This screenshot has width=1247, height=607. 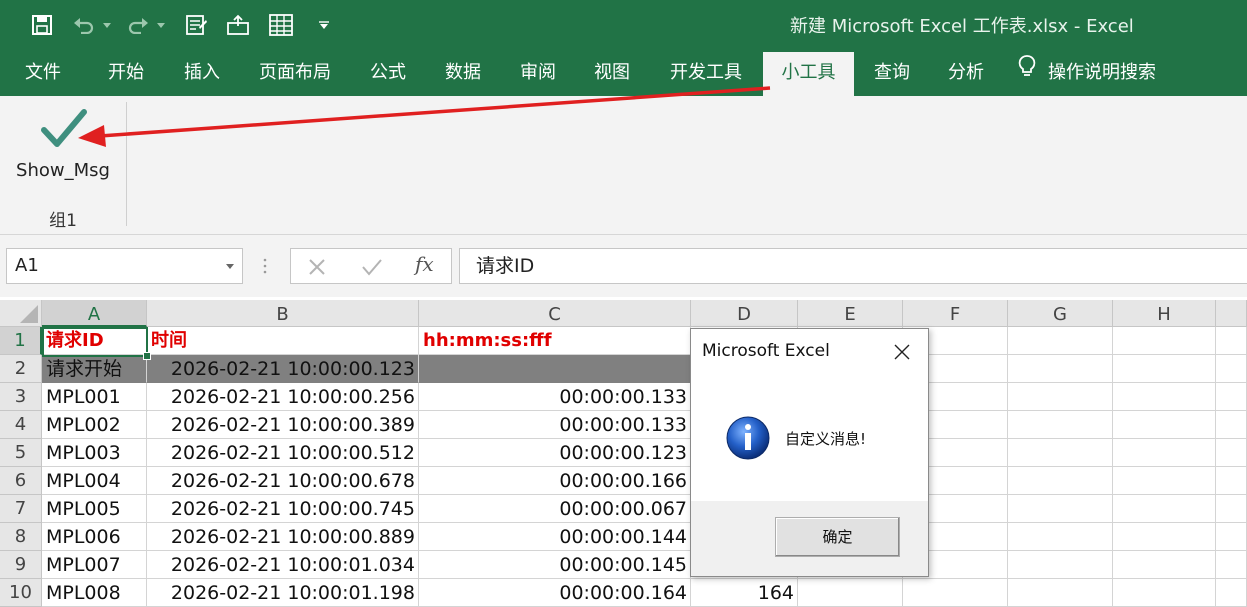 What do you see at coordinates (1164, 313) in the screenshot?
I see `column-header: H` at bounding box center [1164, 313].